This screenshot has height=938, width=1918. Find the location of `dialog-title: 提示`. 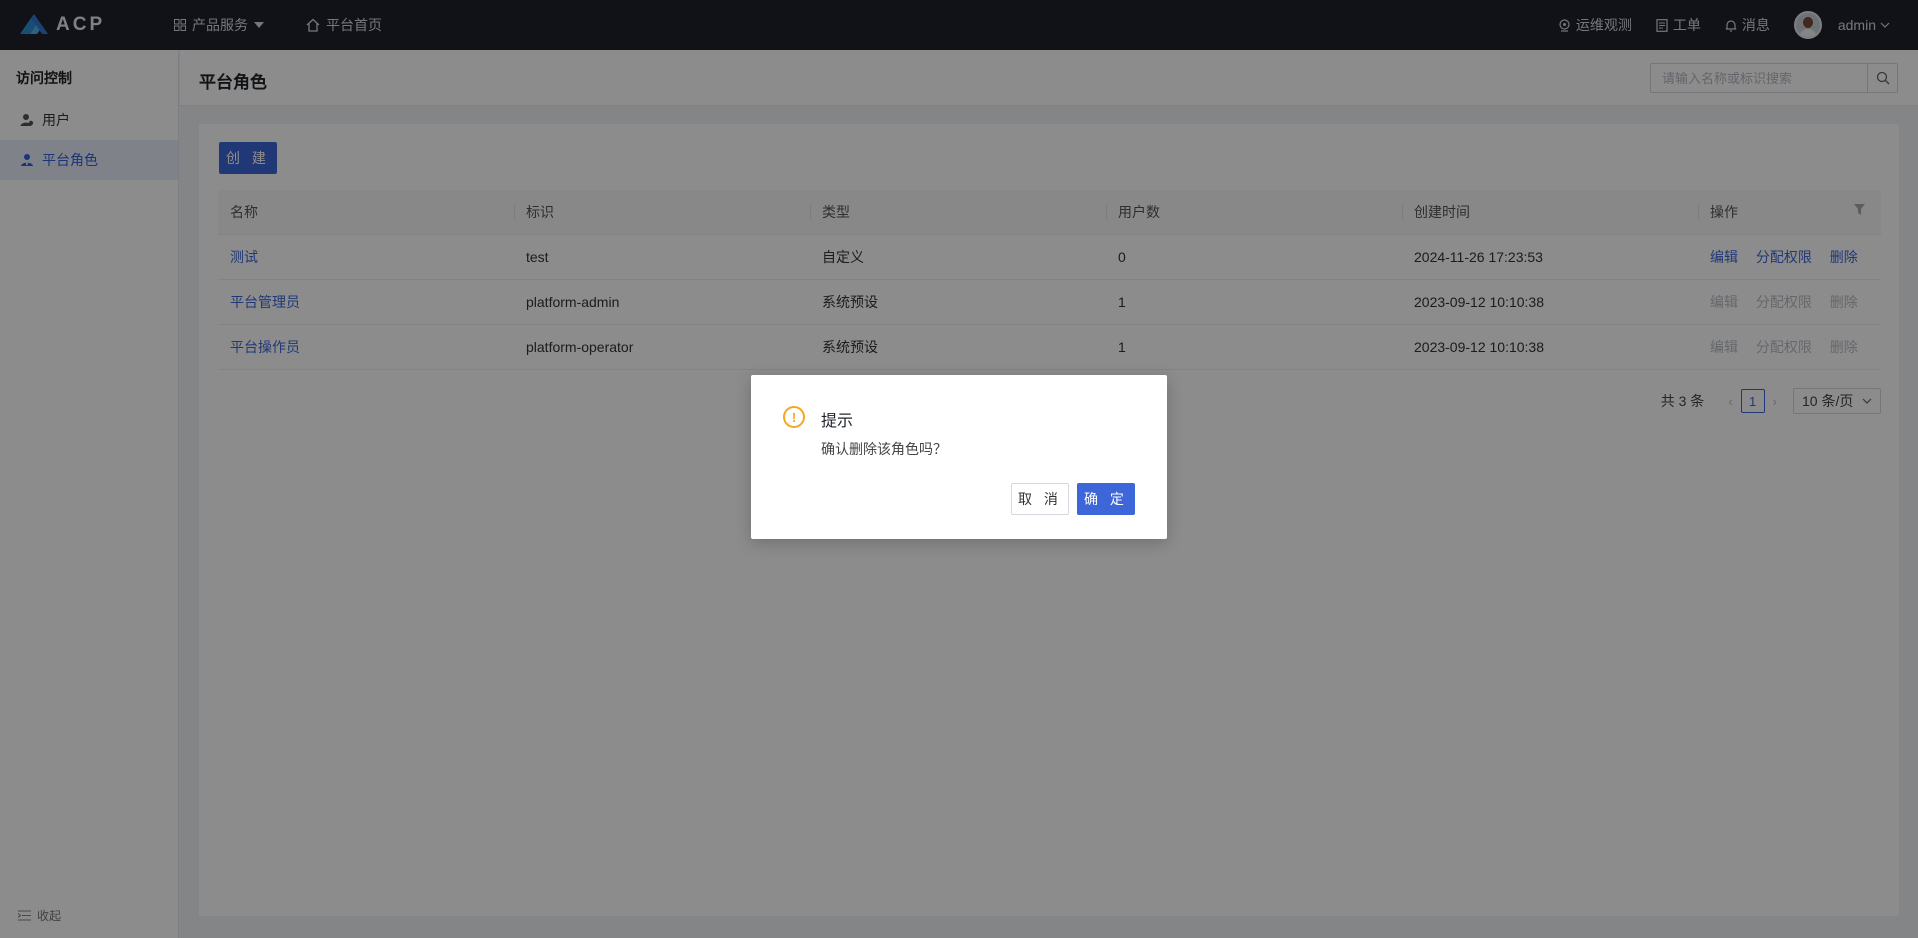

dialog-title: 提示 is located at coordinates (837, 421).